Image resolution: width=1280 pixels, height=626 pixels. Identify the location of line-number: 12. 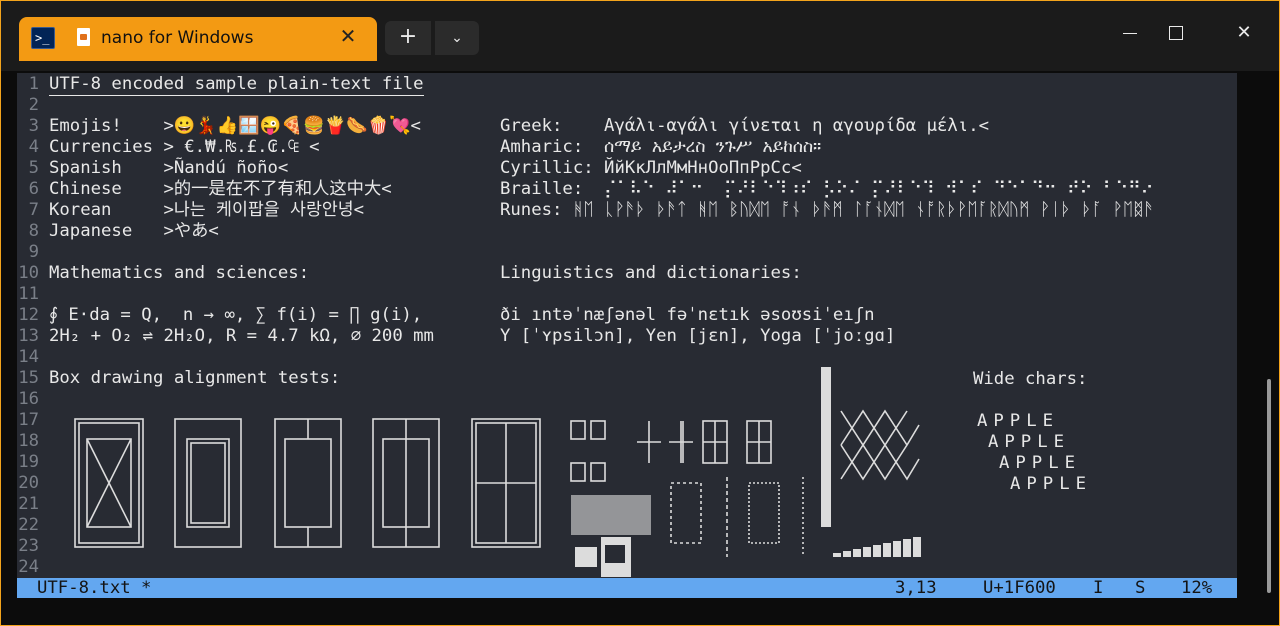
(28, 315).